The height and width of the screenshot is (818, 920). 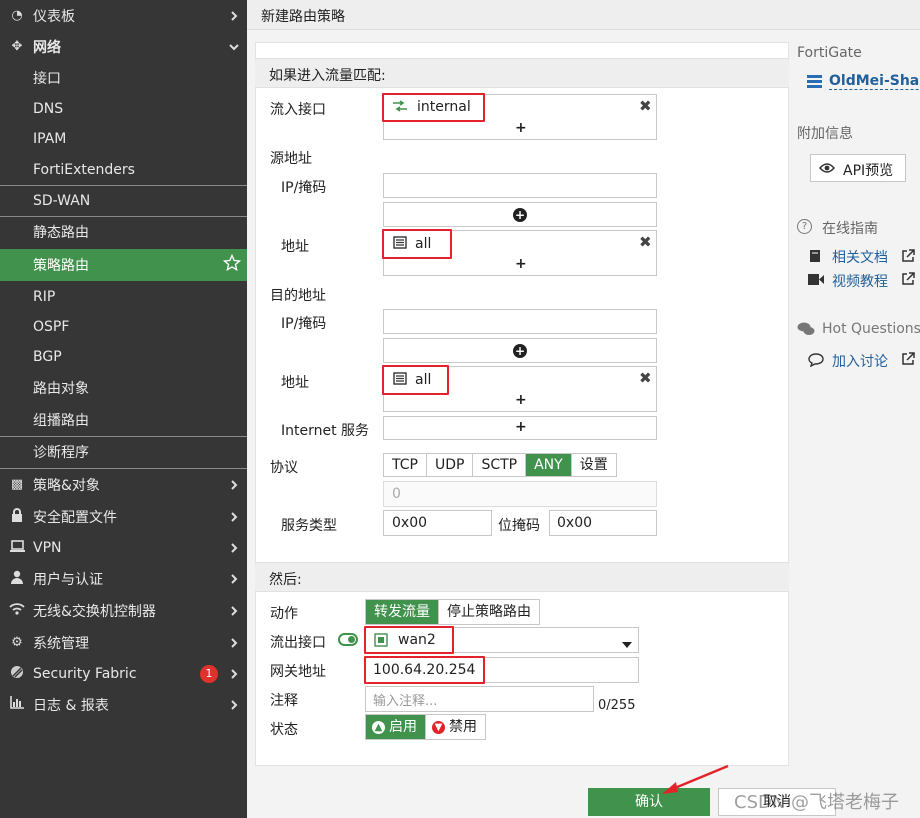 What do you see at coordinates (860, 281) in the screenshot?
I see `video-tutorial-link: 视频教程` at bounding box center [860, 281].